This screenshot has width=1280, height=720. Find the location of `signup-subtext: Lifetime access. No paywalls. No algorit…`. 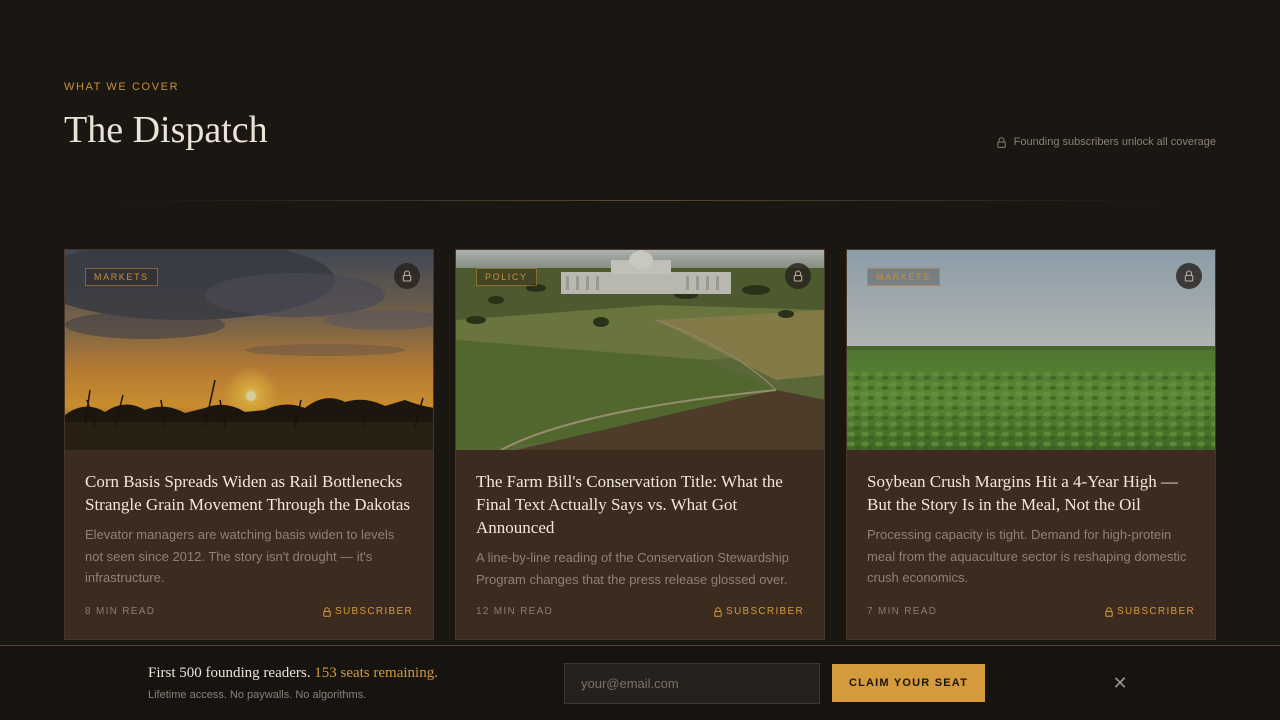

signup-subtext: Lifetime access. No paywalls. No algorit… is located at coordinates (257, 695).